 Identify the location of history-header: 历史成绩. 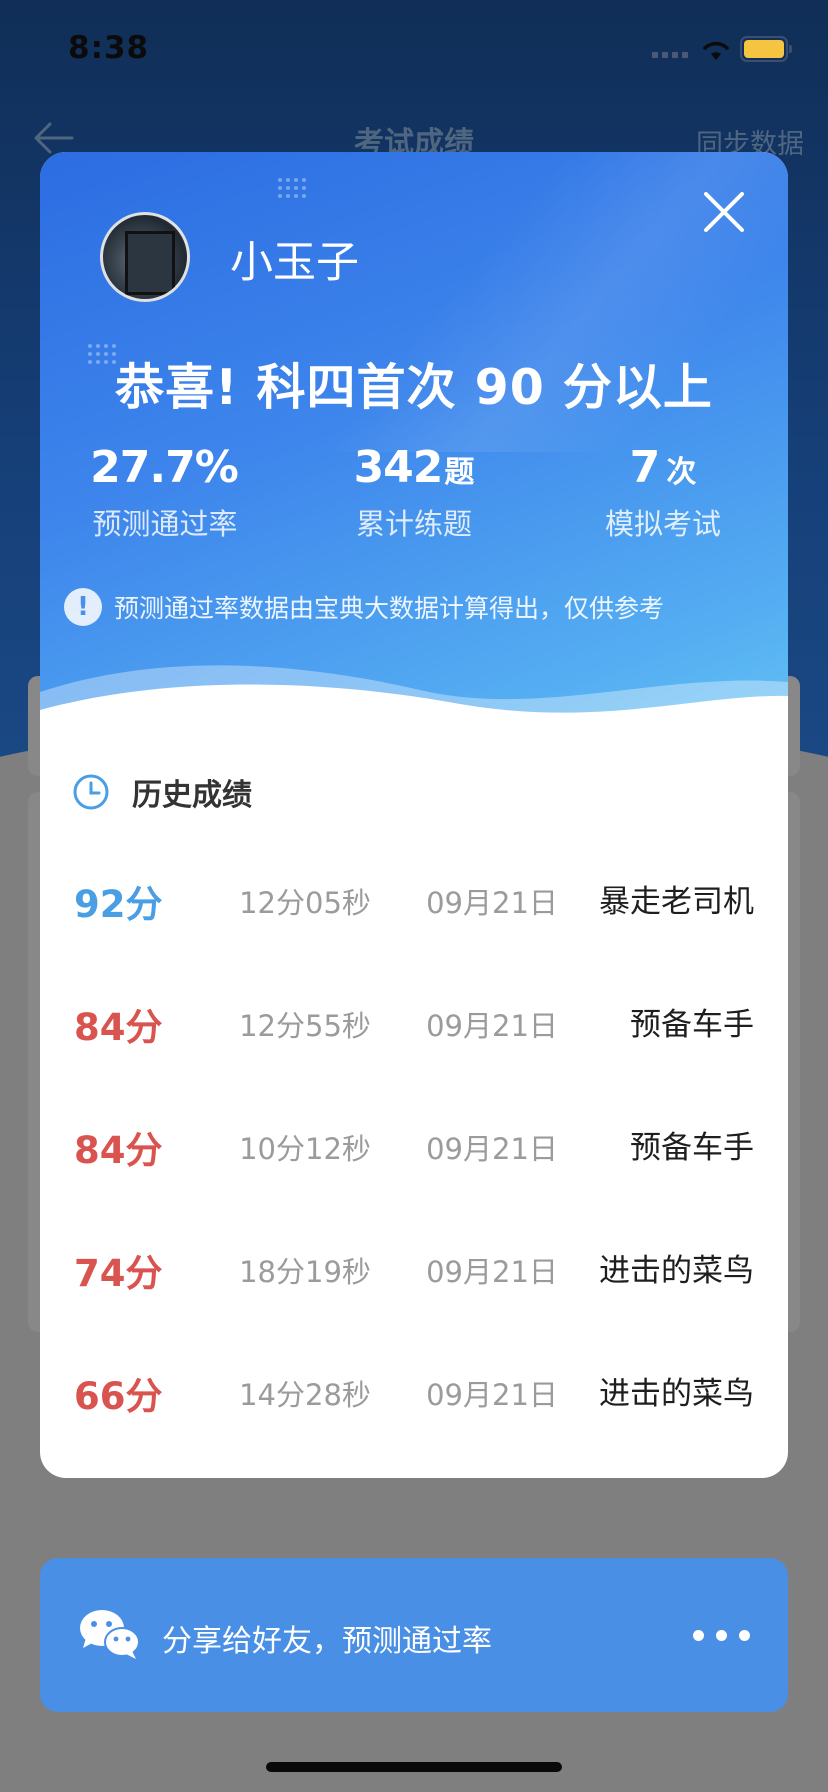
(162, 792).